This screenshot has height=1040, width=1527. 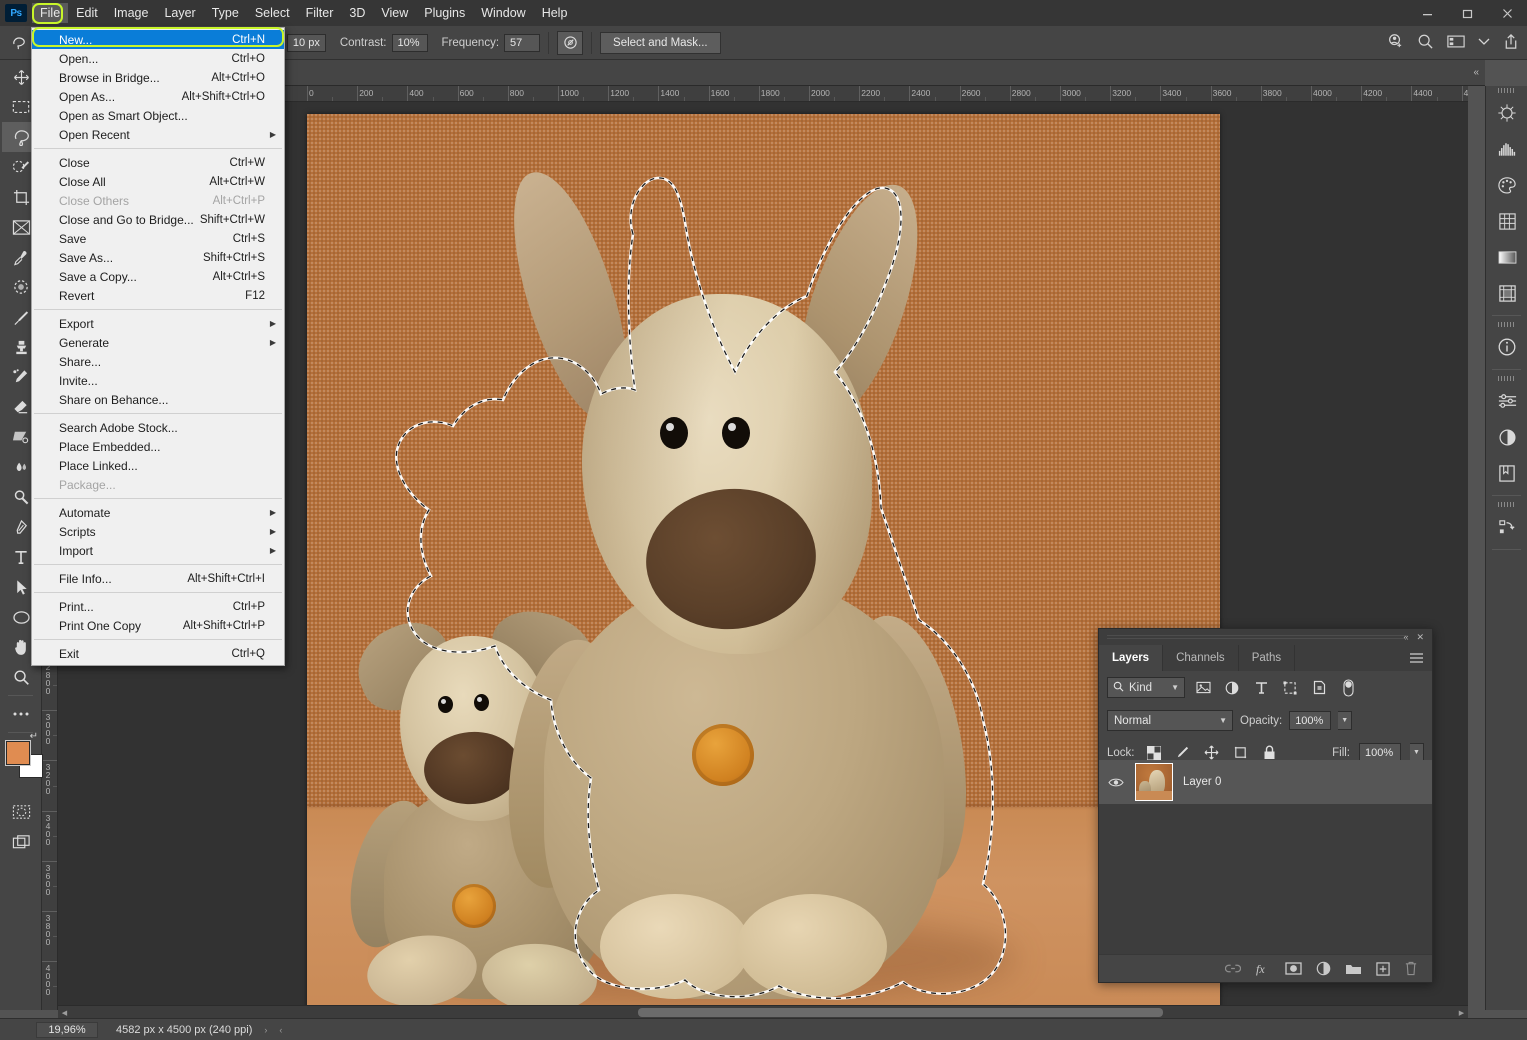 What do you see at coordinates (1506, 149) in the screenshot?
I see `histogram-icon` at bounding box center [1506, 149].